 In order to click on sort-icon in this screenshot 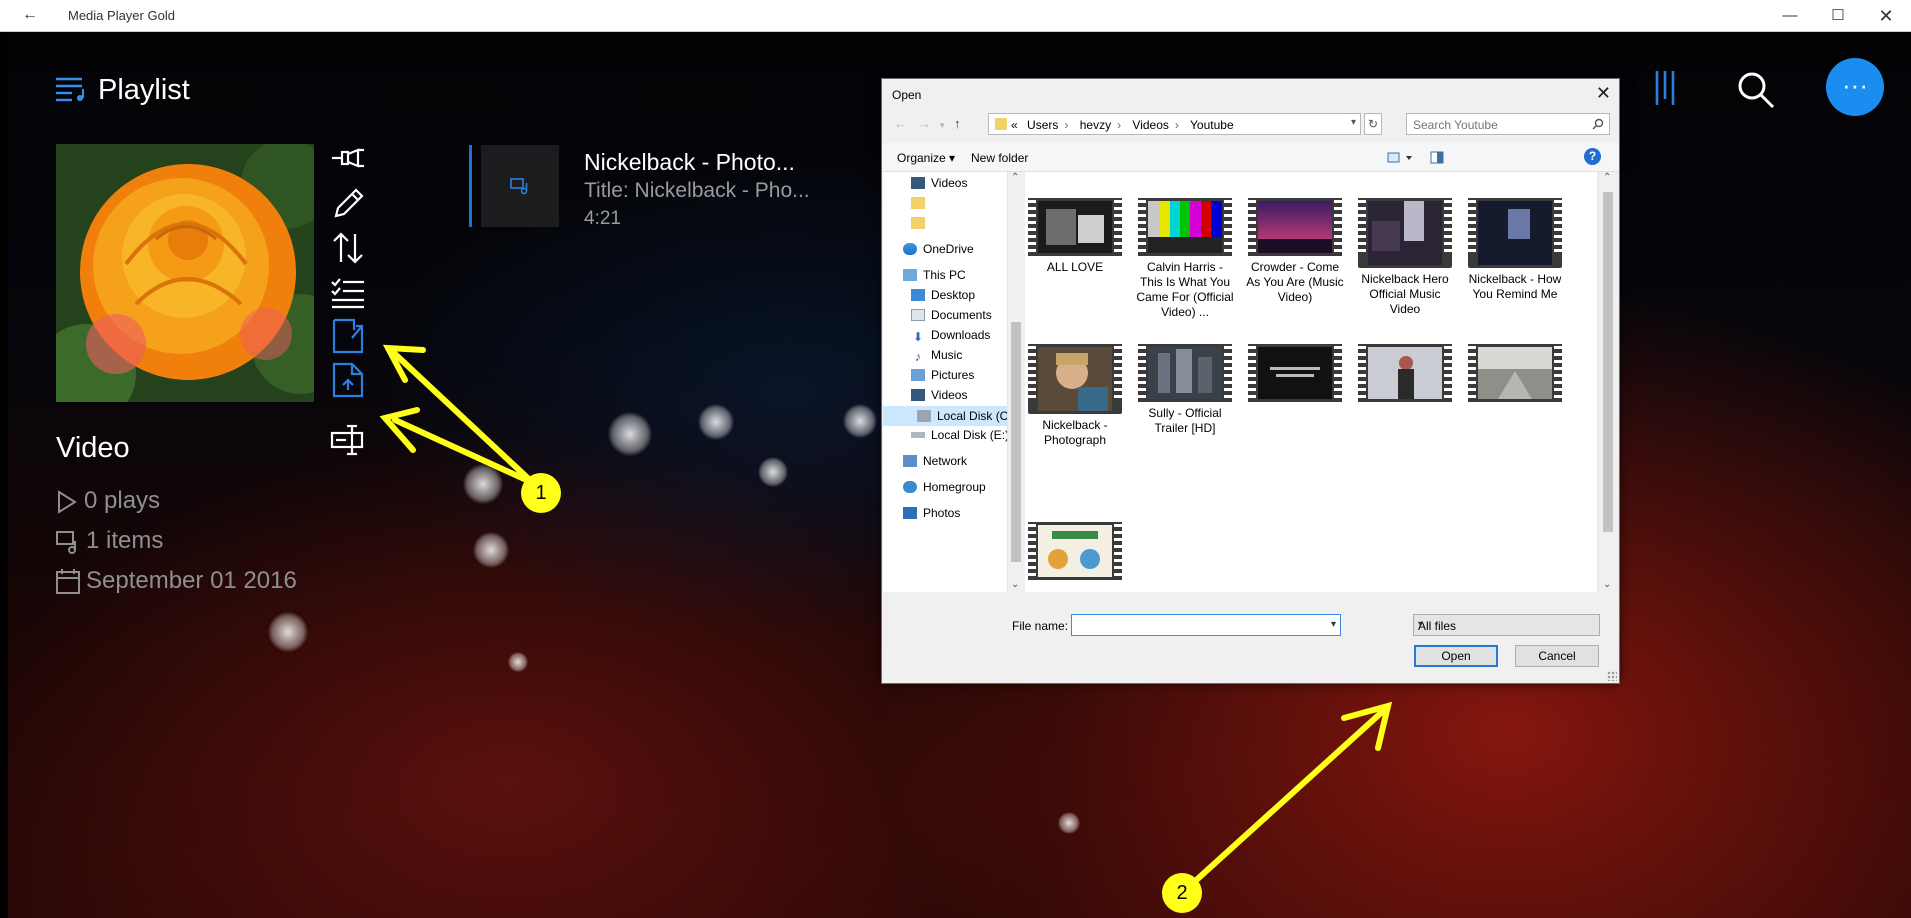, I will do `click(348, 248)`.